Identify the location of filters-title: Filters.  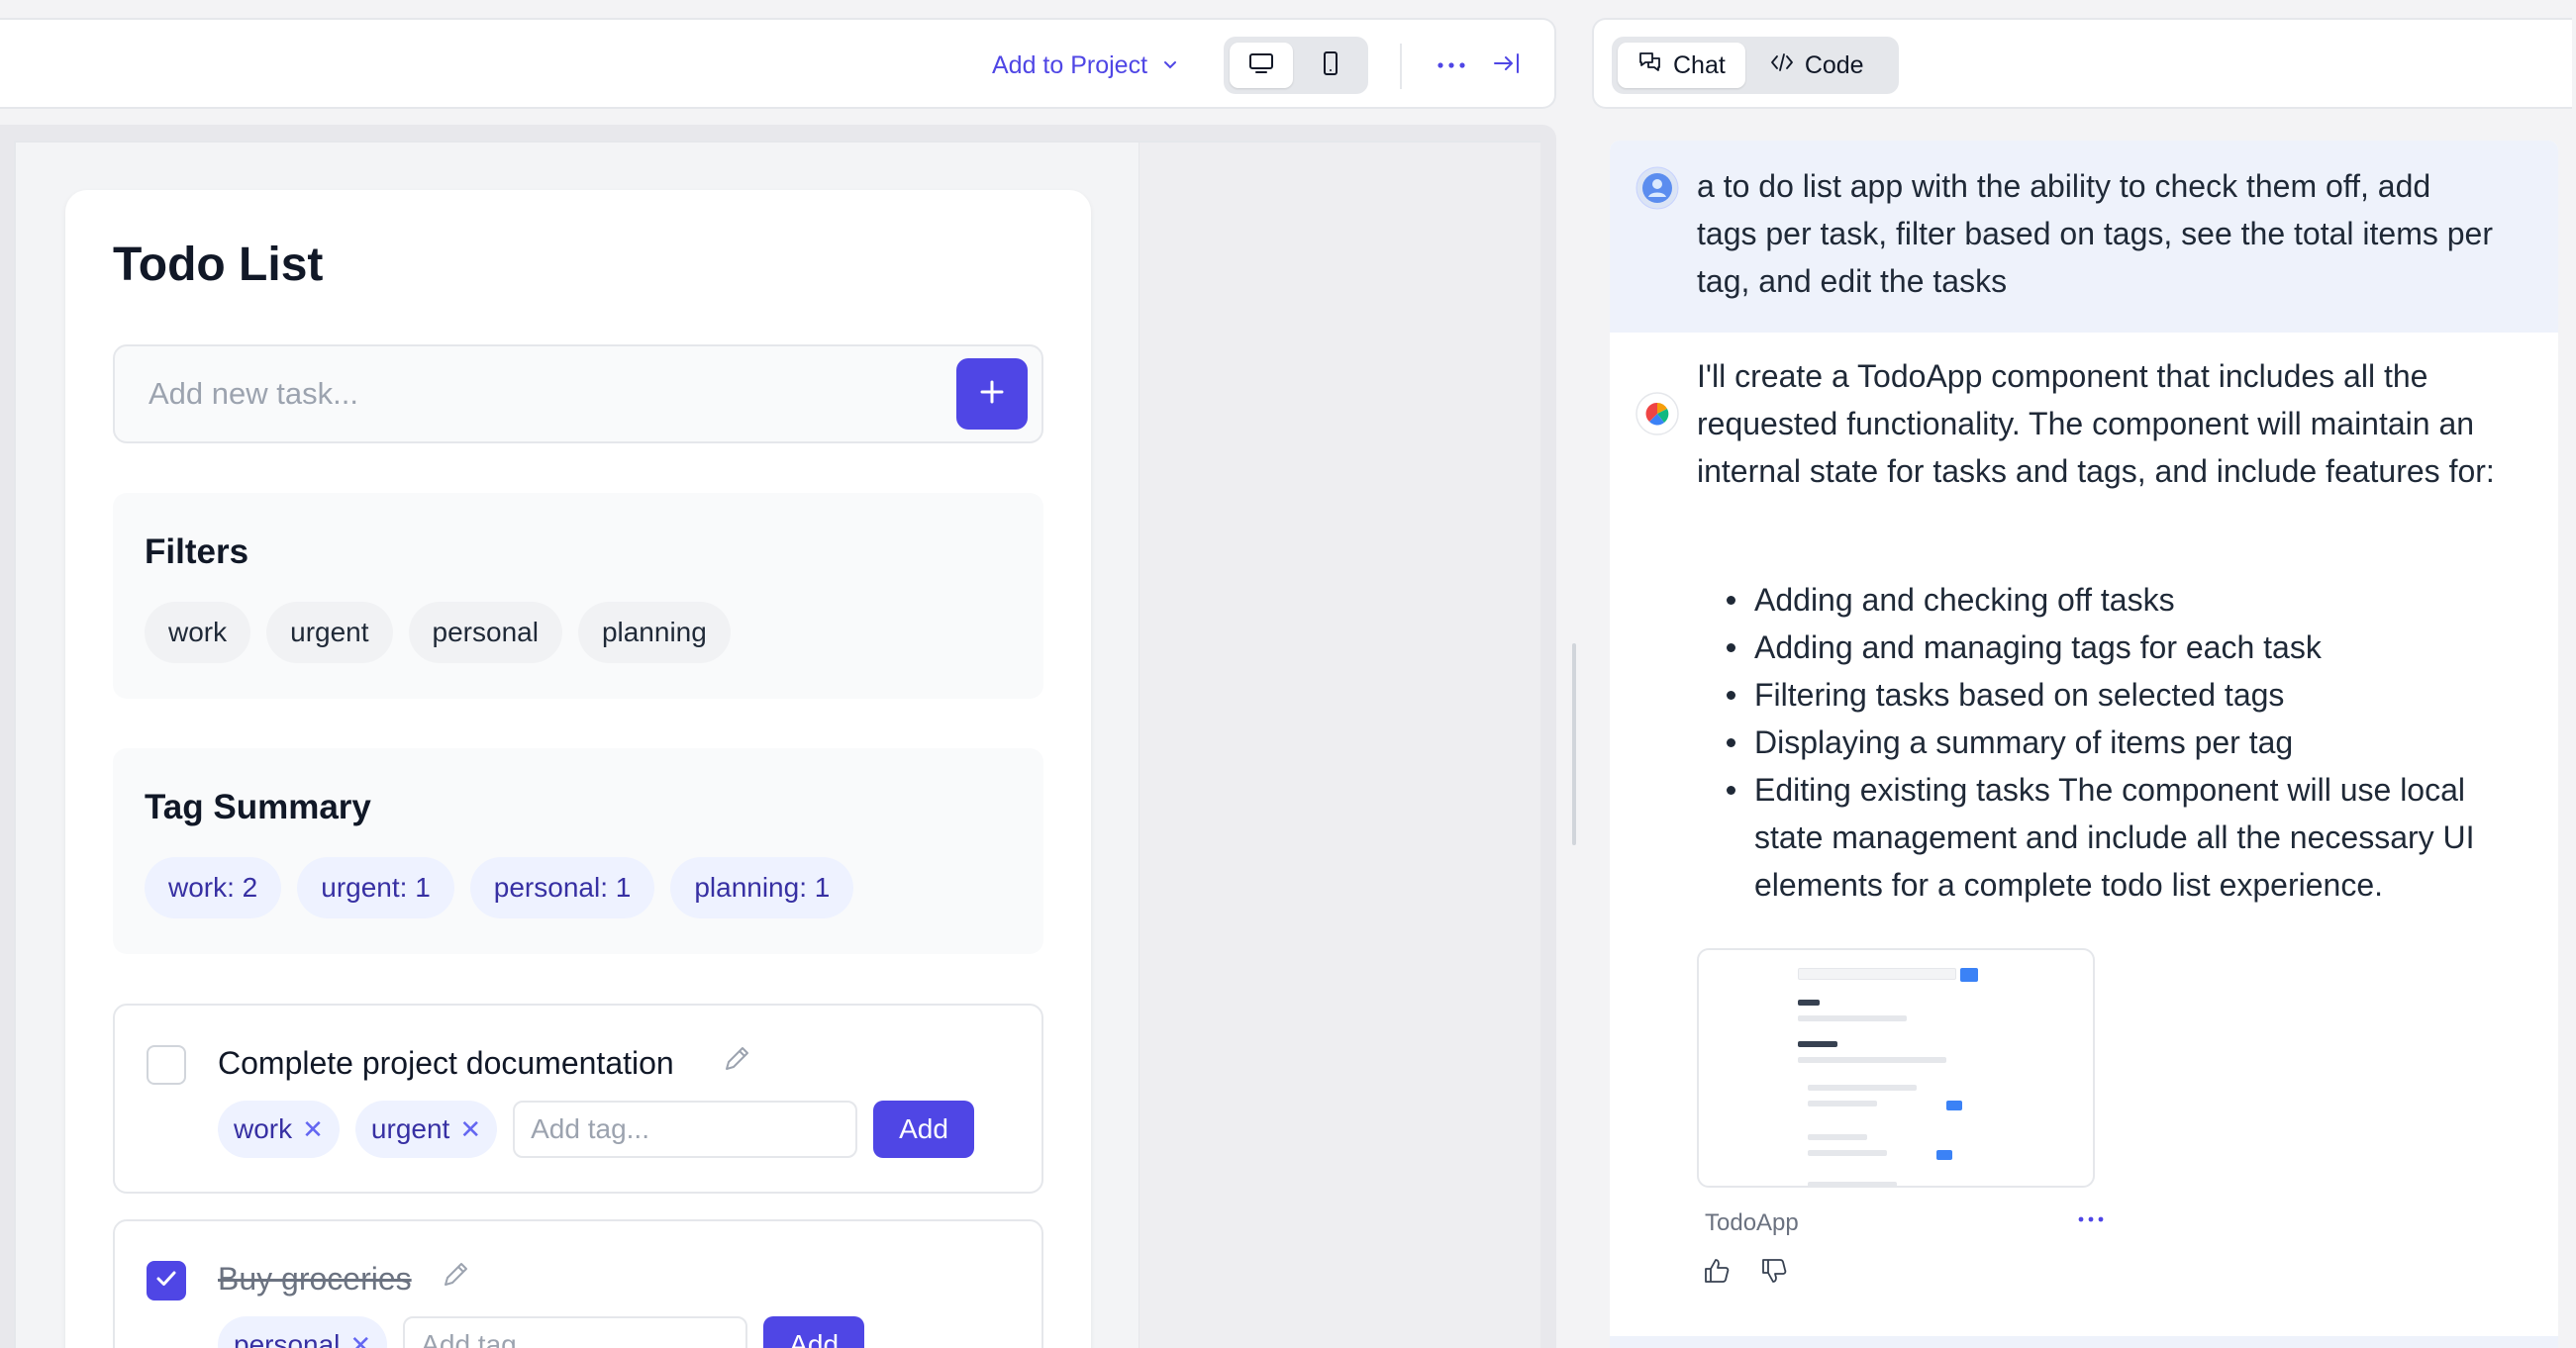
(197, 551).